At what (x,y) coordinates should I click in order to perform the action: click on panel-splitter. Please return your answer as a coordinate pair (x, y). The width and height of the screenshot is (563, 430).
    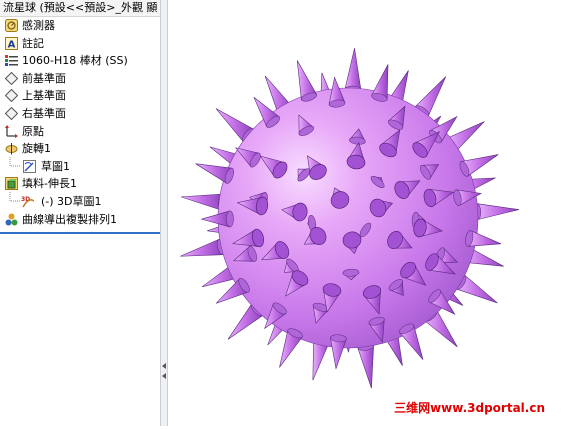
    Looking at the image, I should click on (164, 213).